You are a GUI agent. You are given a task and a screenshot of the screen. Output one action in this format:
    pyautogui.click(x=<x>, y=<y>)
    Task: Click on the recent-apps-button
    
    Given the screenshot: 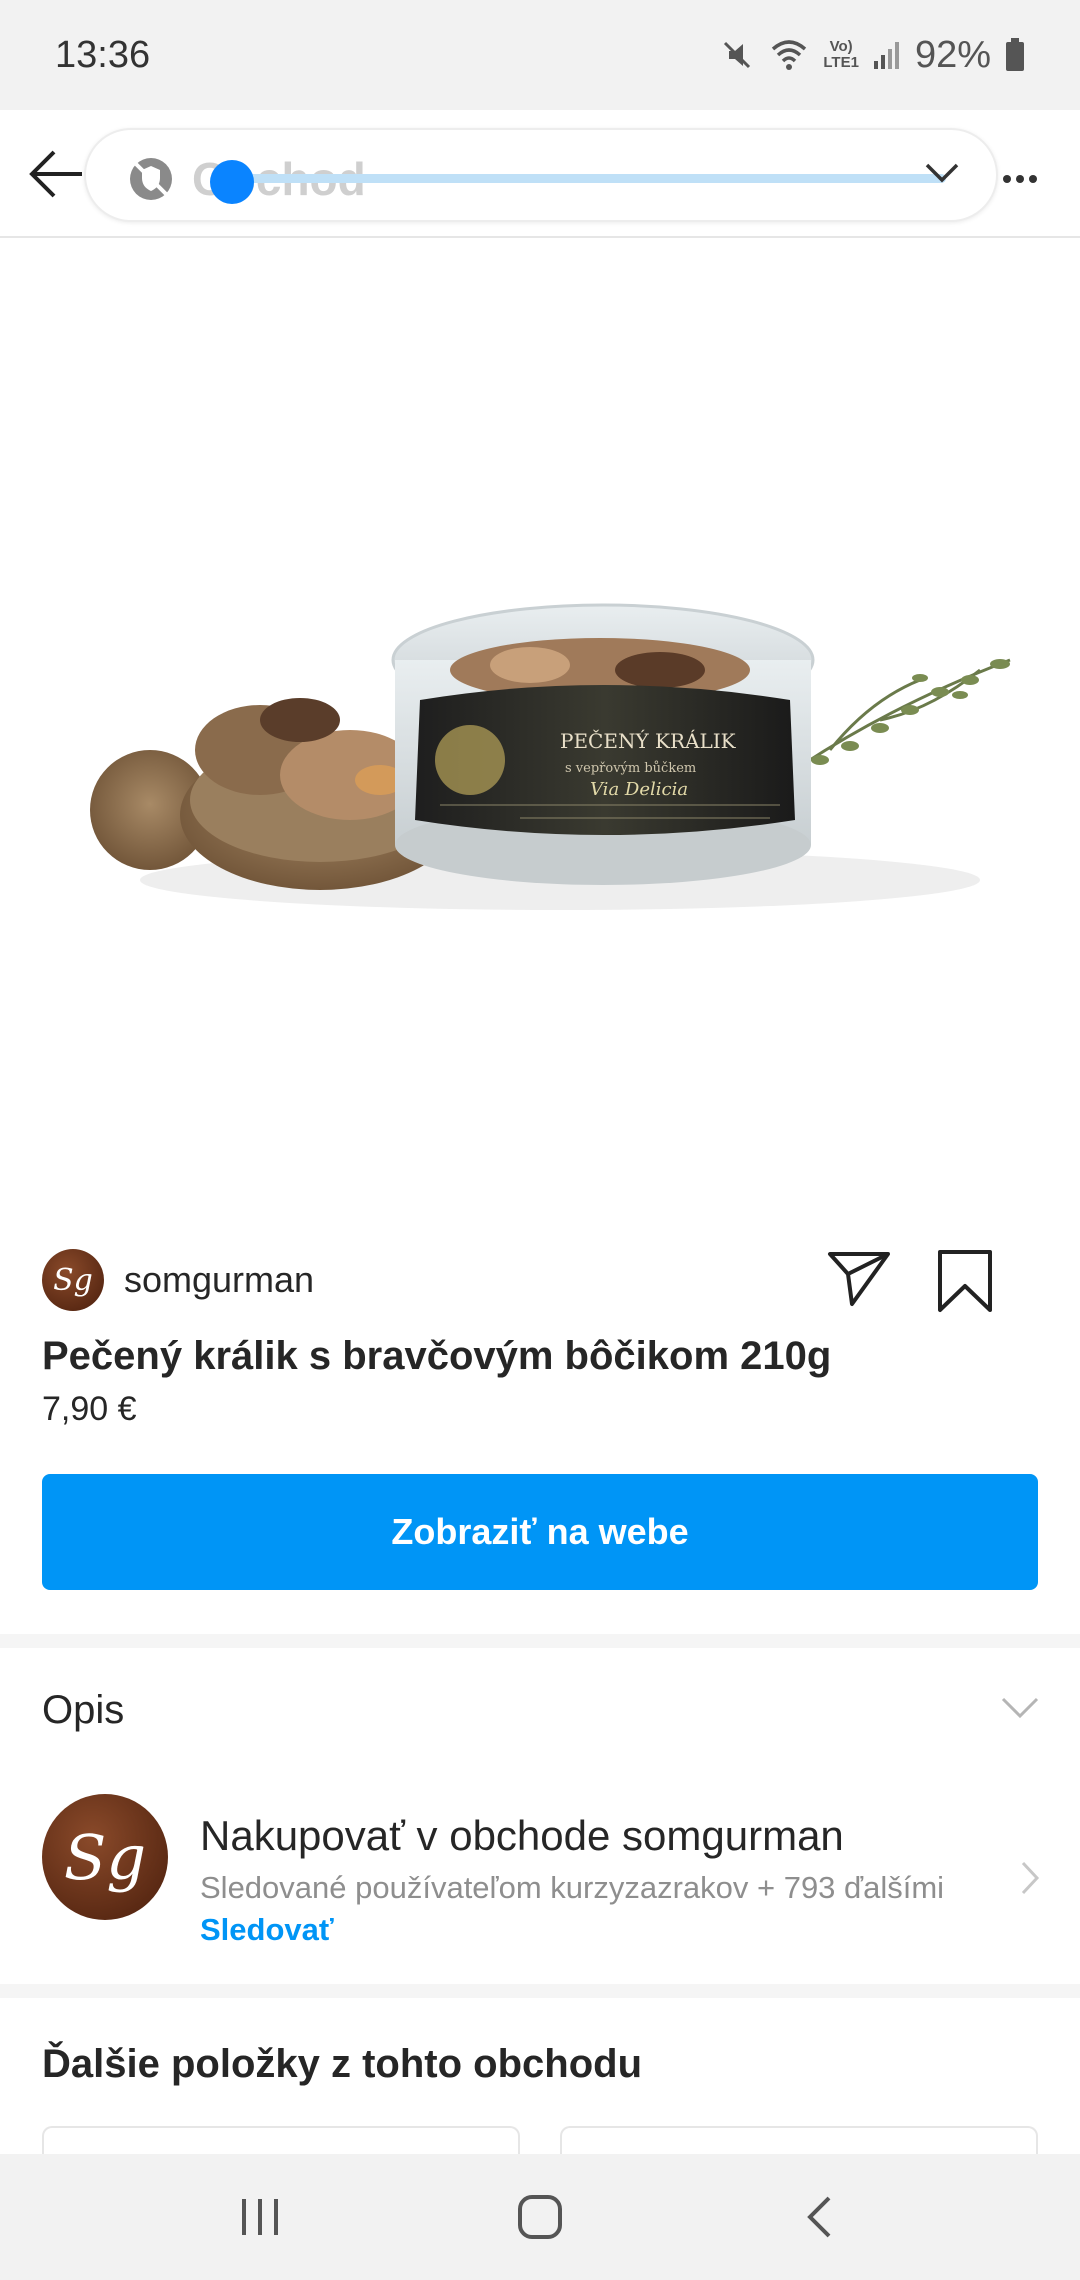 What is the action you would take?
    pyautogui.click(x=260, y=2217)
    